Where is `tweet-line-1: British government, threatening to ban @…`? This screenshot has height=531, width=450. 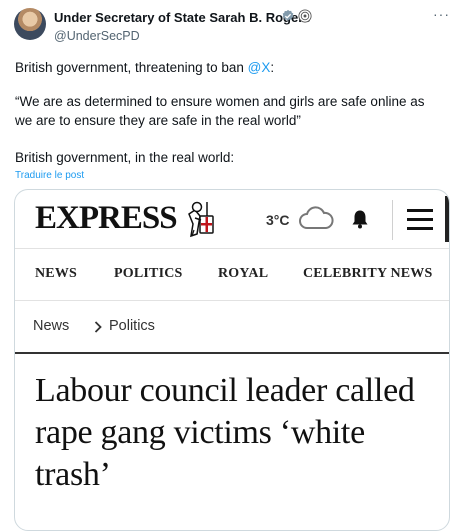
tweet-line-1: British government, threatening to ban @… is located at coordinates (227, 67).